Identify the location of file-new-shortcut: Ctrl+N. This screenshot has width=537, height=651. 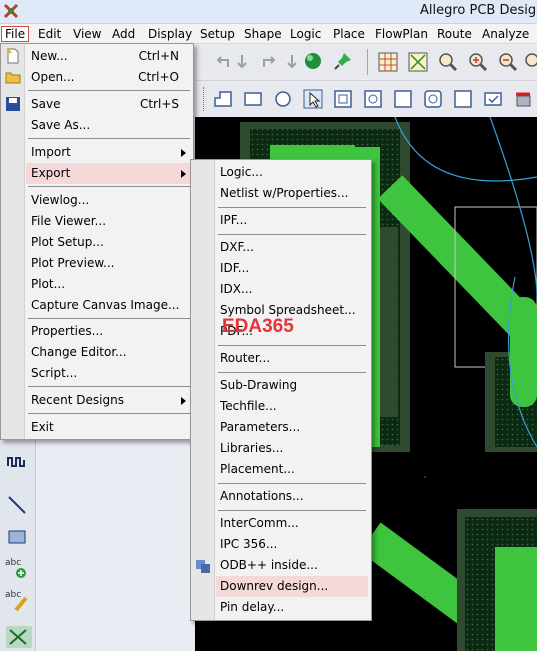
(158, 56).